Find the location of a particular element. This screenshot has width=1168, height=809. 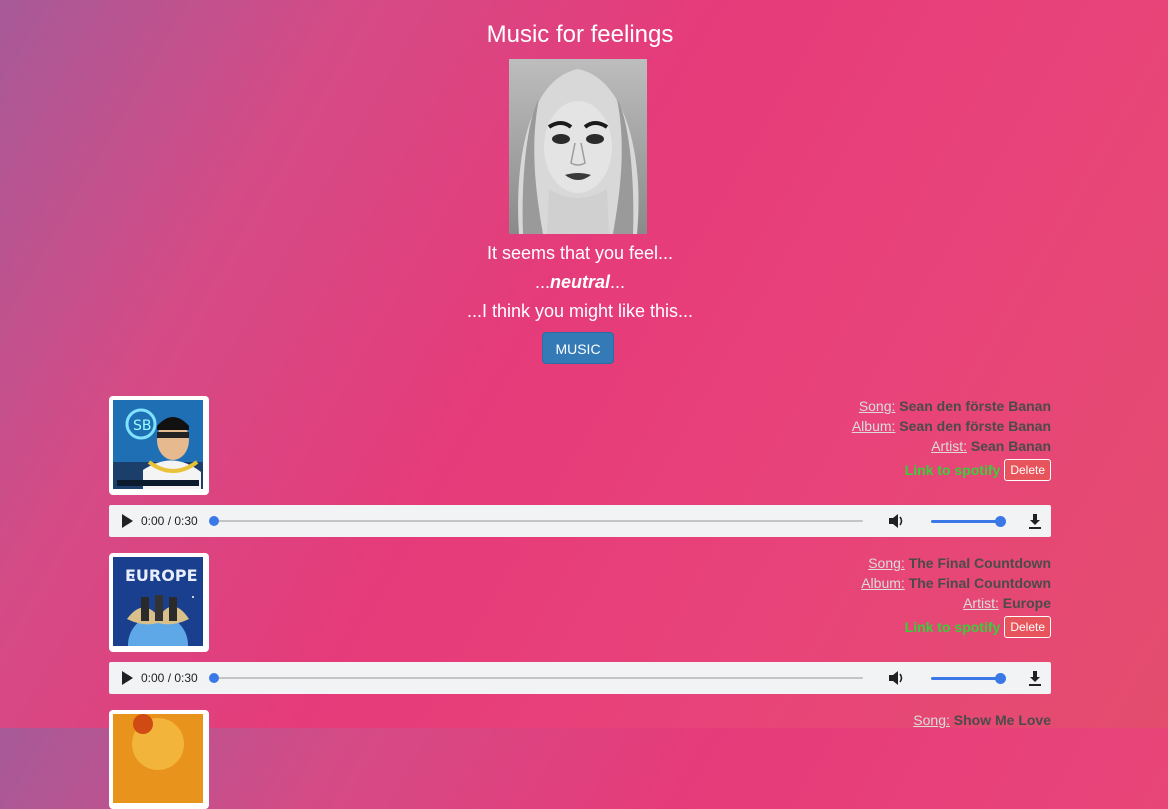

album-cover-thumbnail is located at coordinates (159, 759).